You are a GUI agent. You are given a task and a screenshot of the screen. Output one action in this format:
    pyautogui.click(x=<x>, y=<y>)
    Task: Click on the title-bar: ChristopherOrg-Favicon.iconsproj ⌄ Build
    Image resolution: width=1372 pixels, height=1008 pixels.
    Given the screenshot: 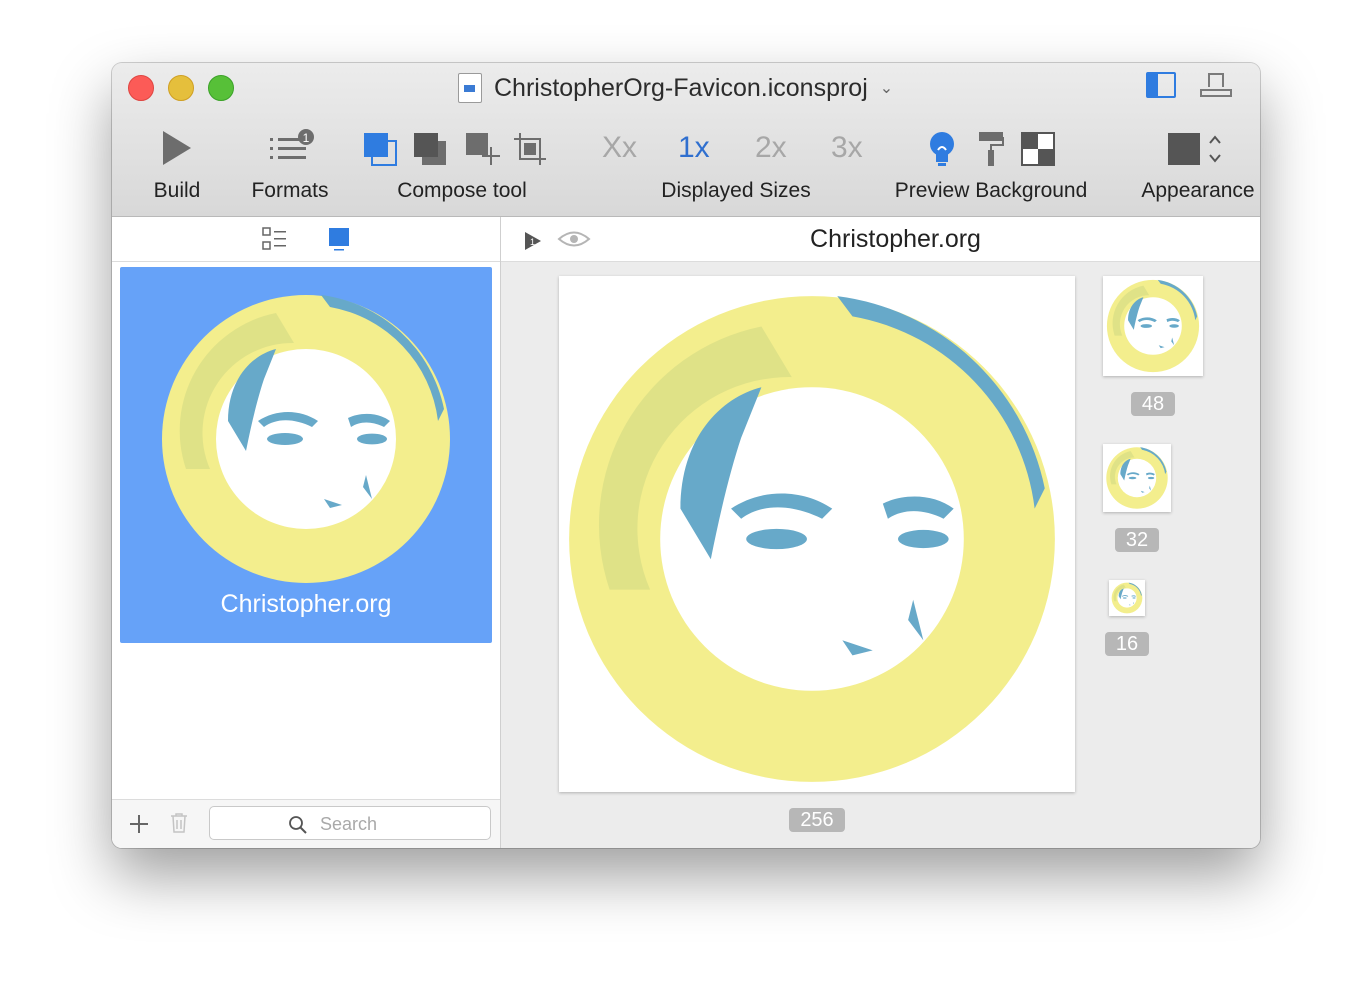 What is the action you would take?
    pyautogui.click(x=686, y=140)
    